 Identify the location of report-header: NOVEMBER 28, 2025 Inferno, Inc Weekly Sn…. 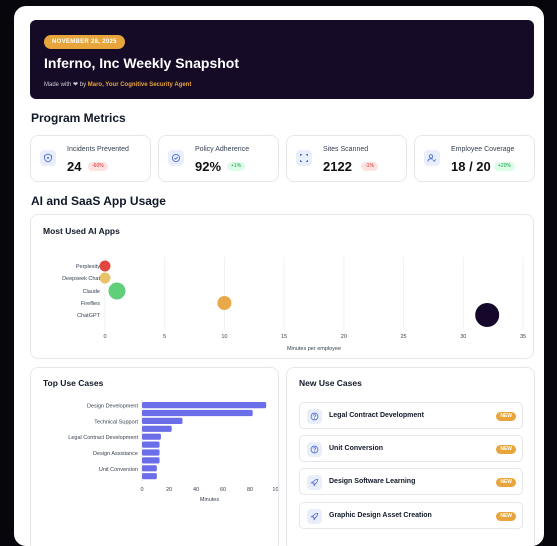
(282, 59).